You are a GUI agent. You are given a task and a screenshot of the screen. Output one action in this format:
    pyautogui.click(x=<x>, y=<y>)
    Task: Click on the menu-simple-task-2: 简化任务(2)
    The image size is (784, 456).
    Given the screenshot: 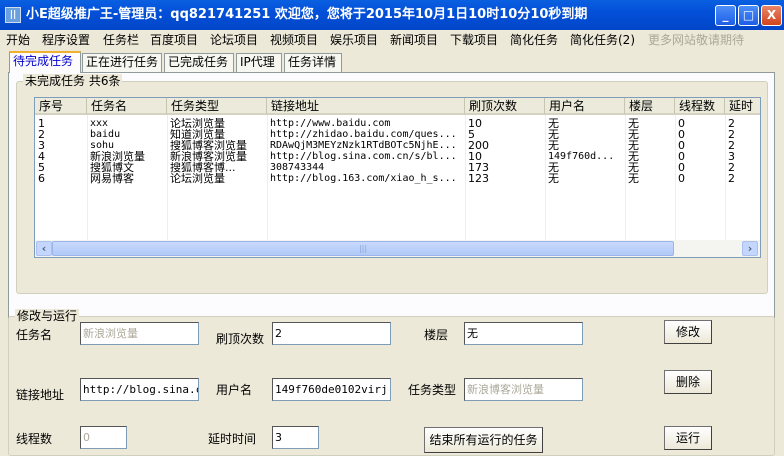 What is the action you would take?
    pyautogui.click(x=602, y=40)
    